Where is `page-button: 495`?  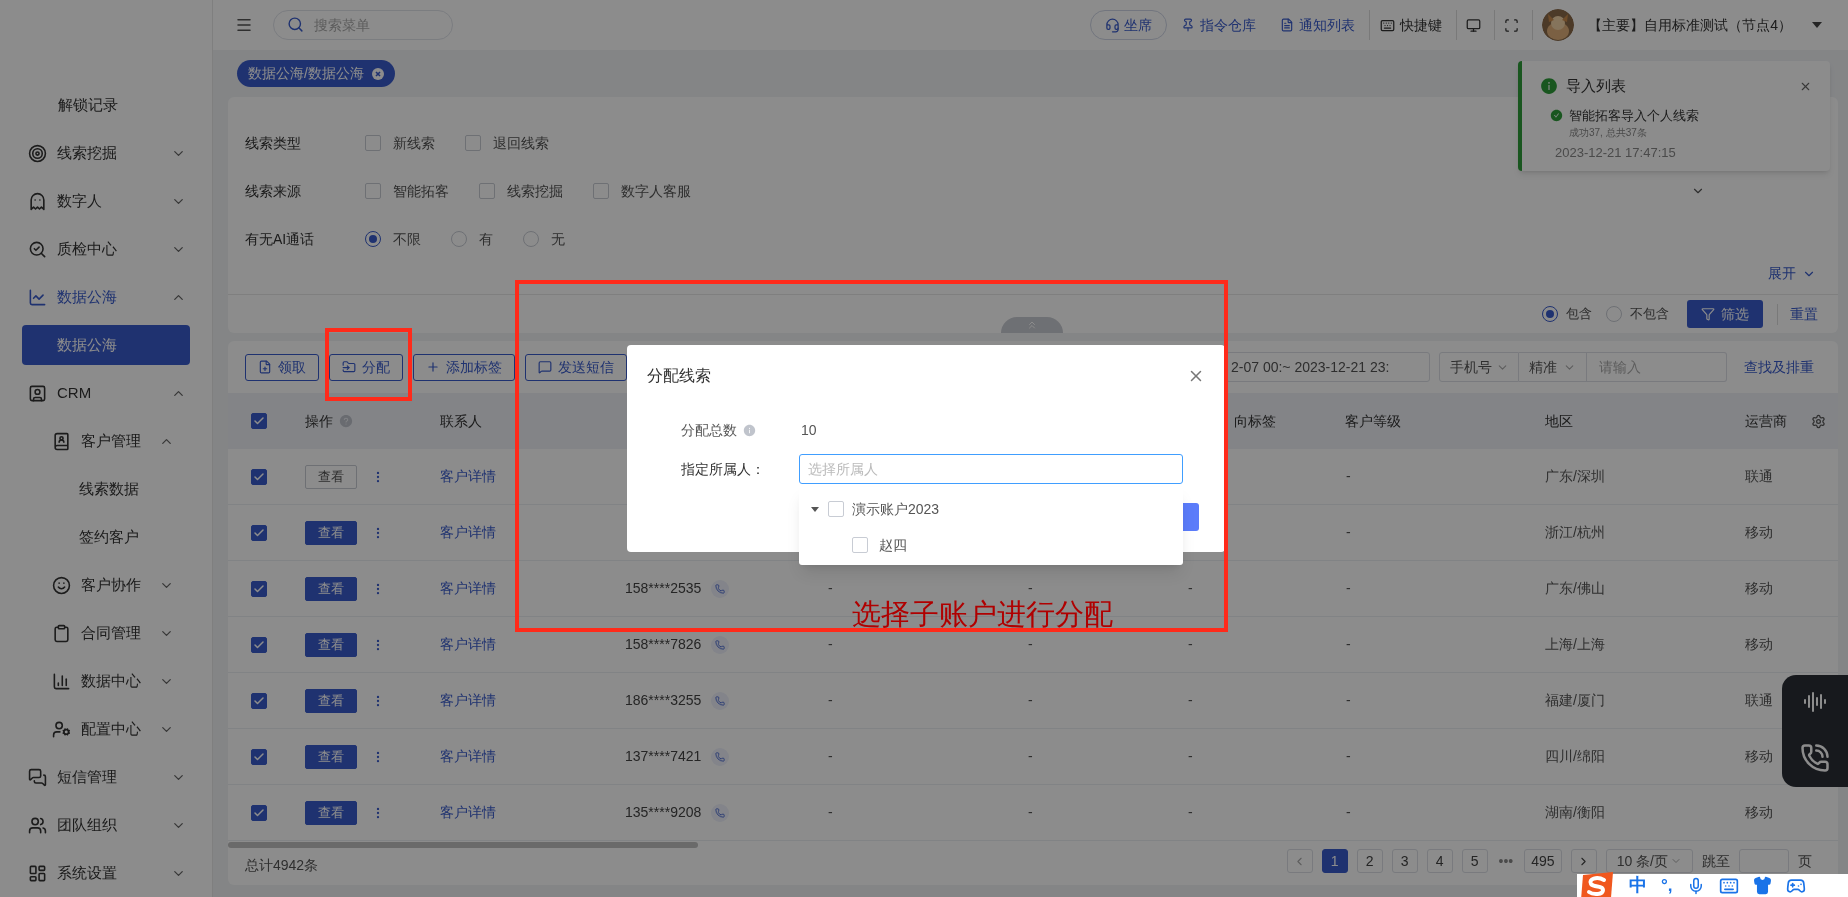
page-button: 495 is located at coordinates (1543, 861).